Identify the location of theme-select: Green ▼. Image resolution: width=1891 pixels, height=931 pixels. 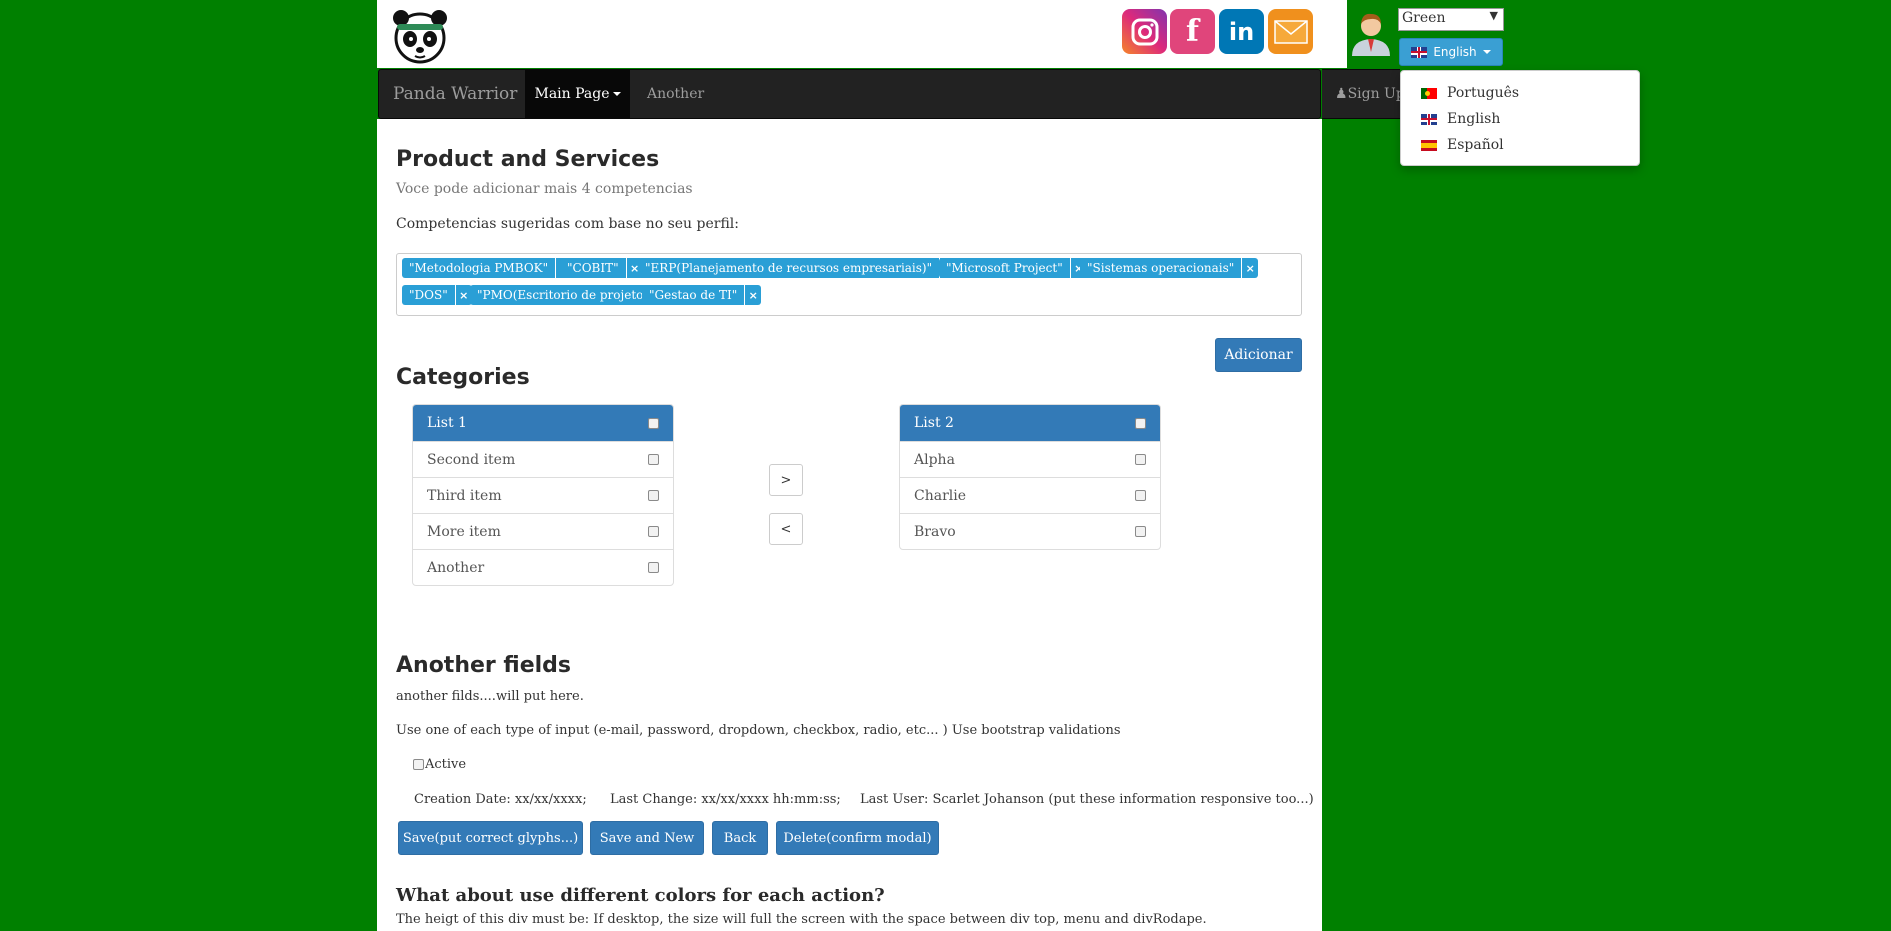
(1451, 19).